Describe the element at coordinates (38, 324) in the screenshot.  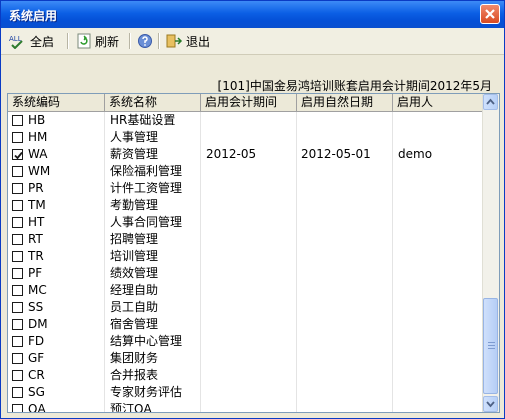
I see `system-code-cell: DM` at that location.